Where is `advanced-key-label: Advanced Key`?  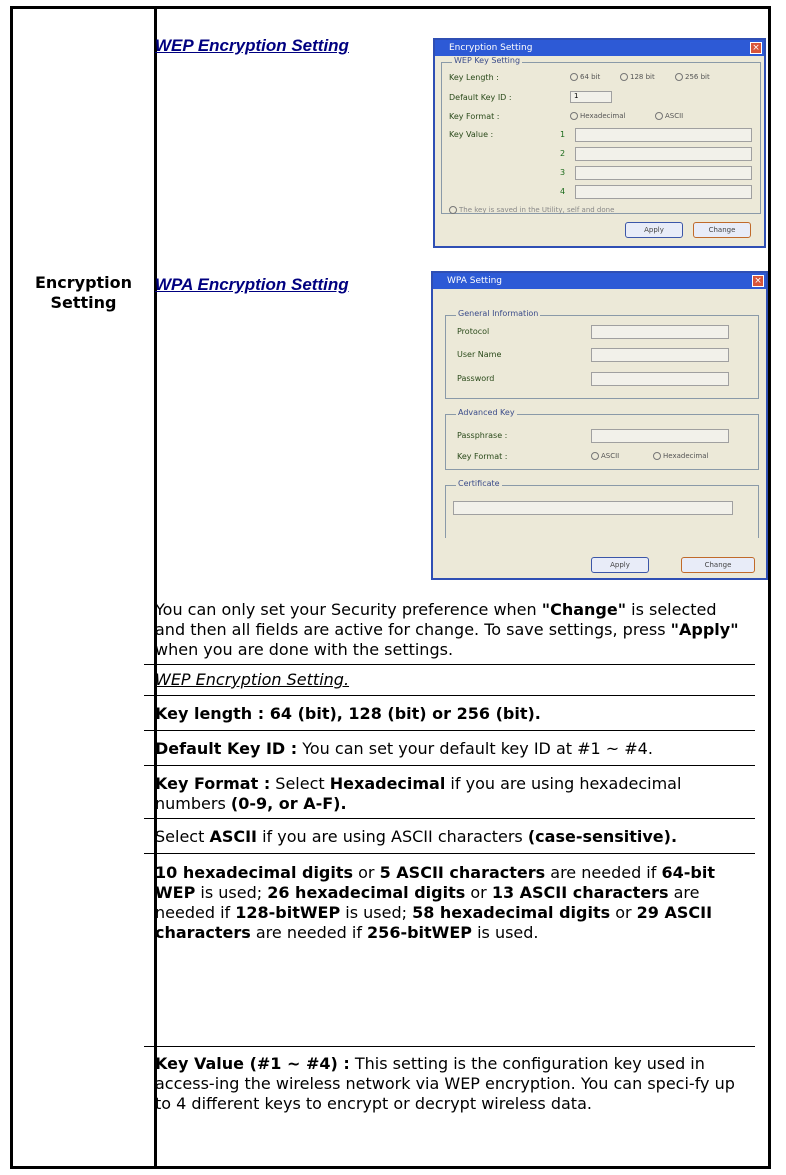 advanced-key-label: Advanced Key is located at coordinates (486, 412).